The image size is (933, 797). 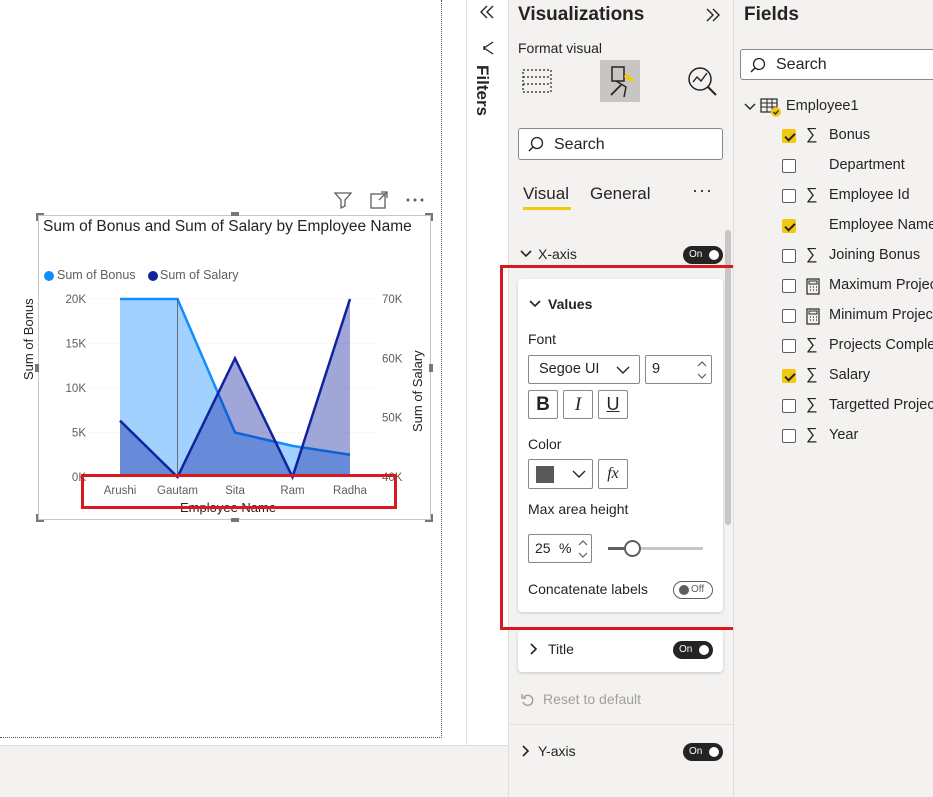 What do you see at coordinates (881, 345) in the screenshot?
I see `field-name: Projects Completed` at bounding box center [881, 345].